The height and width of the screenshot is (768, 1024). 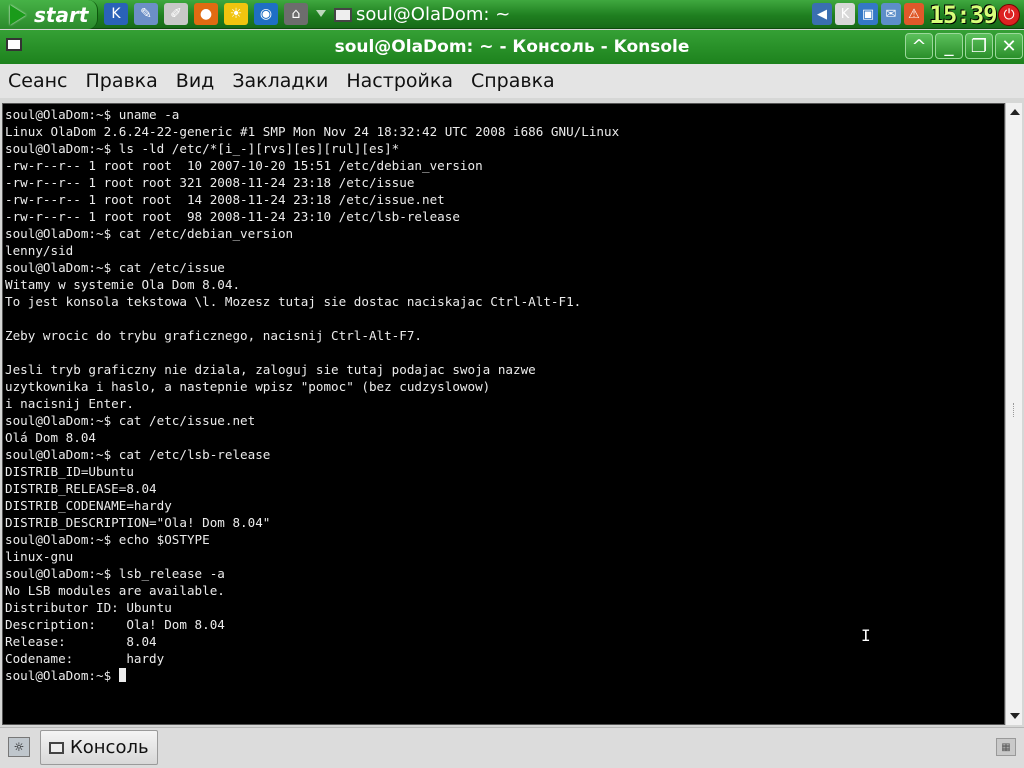 What do you see at coordinates (963, 14) in the screenshot?
I see `clock: 15:39` at bounding box center [963, 14].